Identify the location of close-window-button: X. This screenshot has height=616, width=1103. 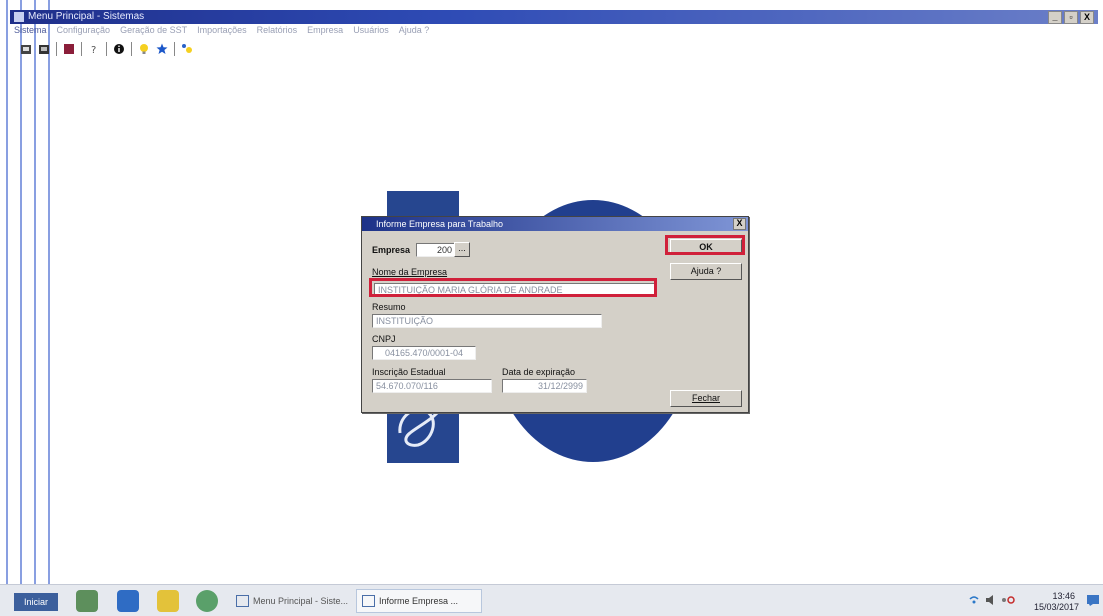
(1087, 17).